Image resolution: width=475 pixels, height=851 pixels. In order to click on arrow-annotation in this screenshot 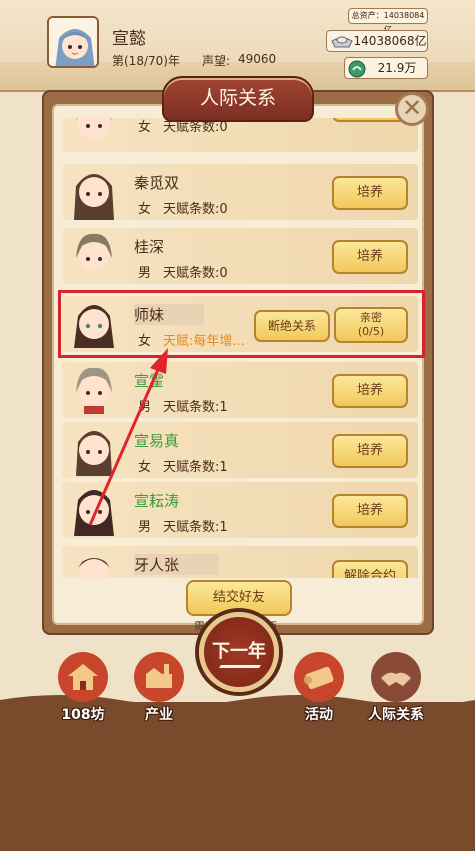, I will do `click(128, 437)`.